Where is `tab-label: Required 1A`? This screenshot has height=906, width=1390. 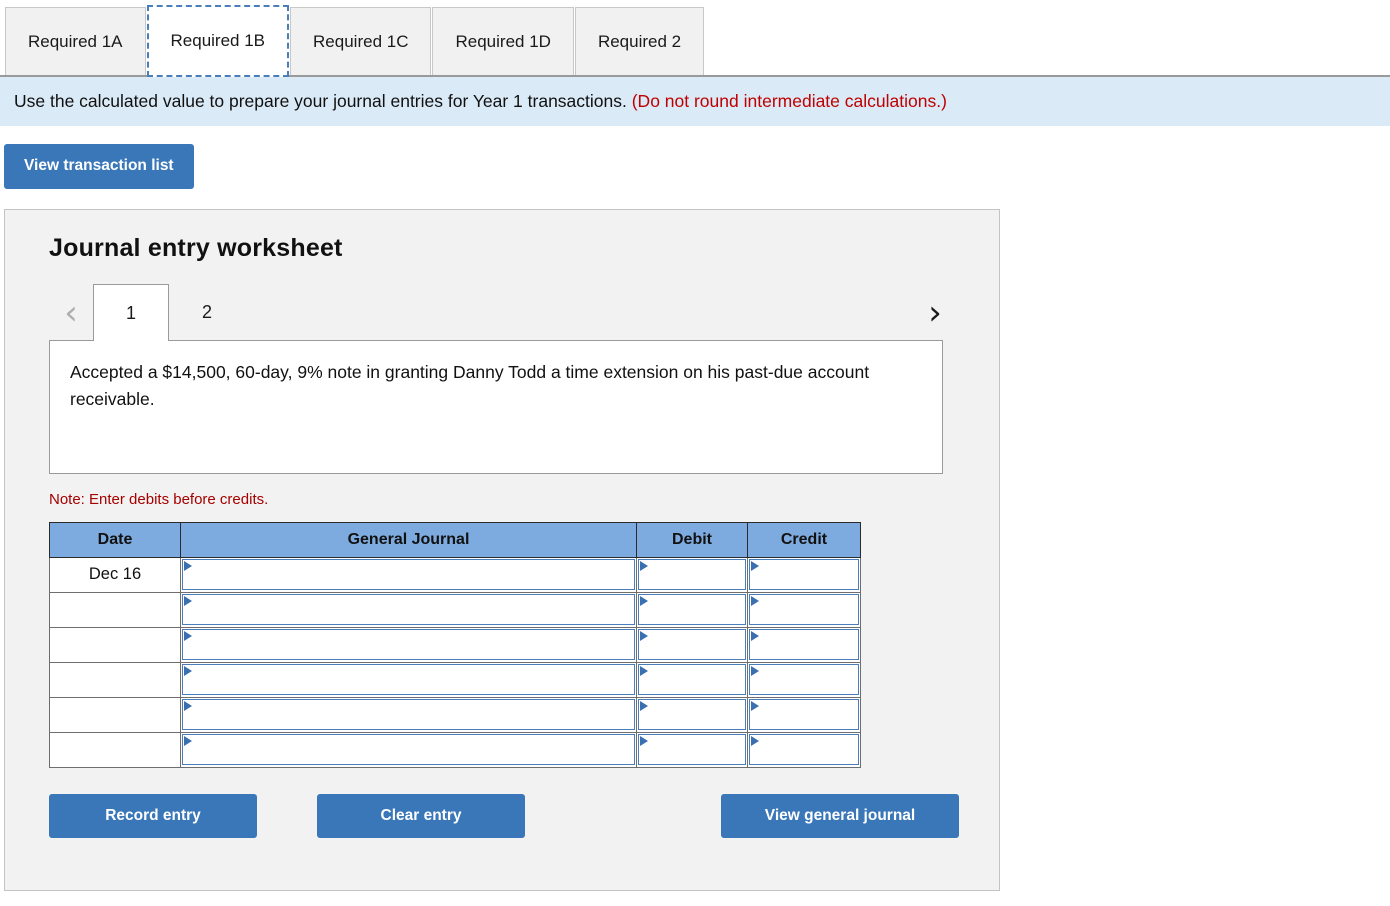 tab-label: Required 1A is located at coordinates (75, 41).